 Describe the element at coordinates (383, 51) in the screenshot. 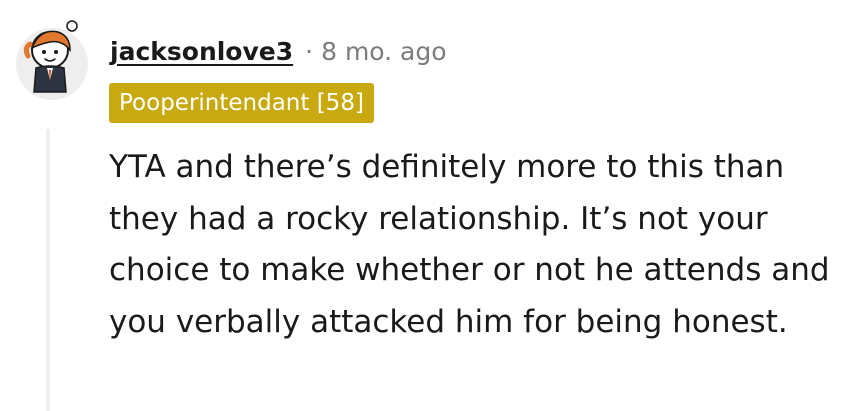

I see `timestamp-link: 8 mo. ago` at that location.